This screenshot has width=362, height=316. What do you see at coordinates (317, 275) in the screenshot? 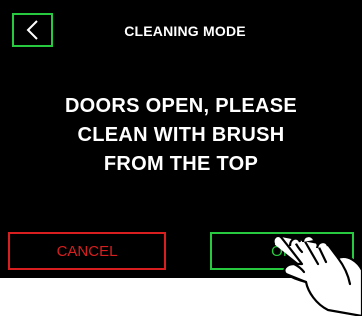
I see `pointing-hand-icon` at bounding box center [317, 275].